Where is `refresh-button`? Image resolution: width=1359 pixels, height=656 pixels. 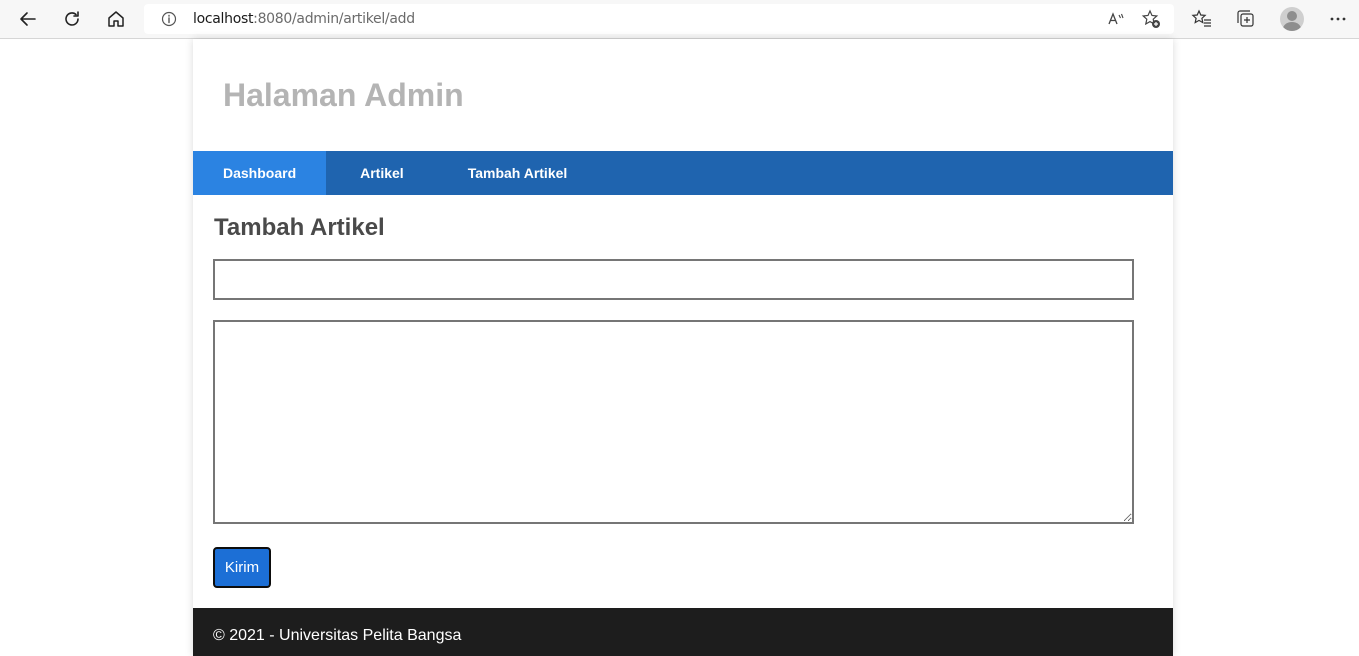
refresh-button is located at coordinates (72, 19).